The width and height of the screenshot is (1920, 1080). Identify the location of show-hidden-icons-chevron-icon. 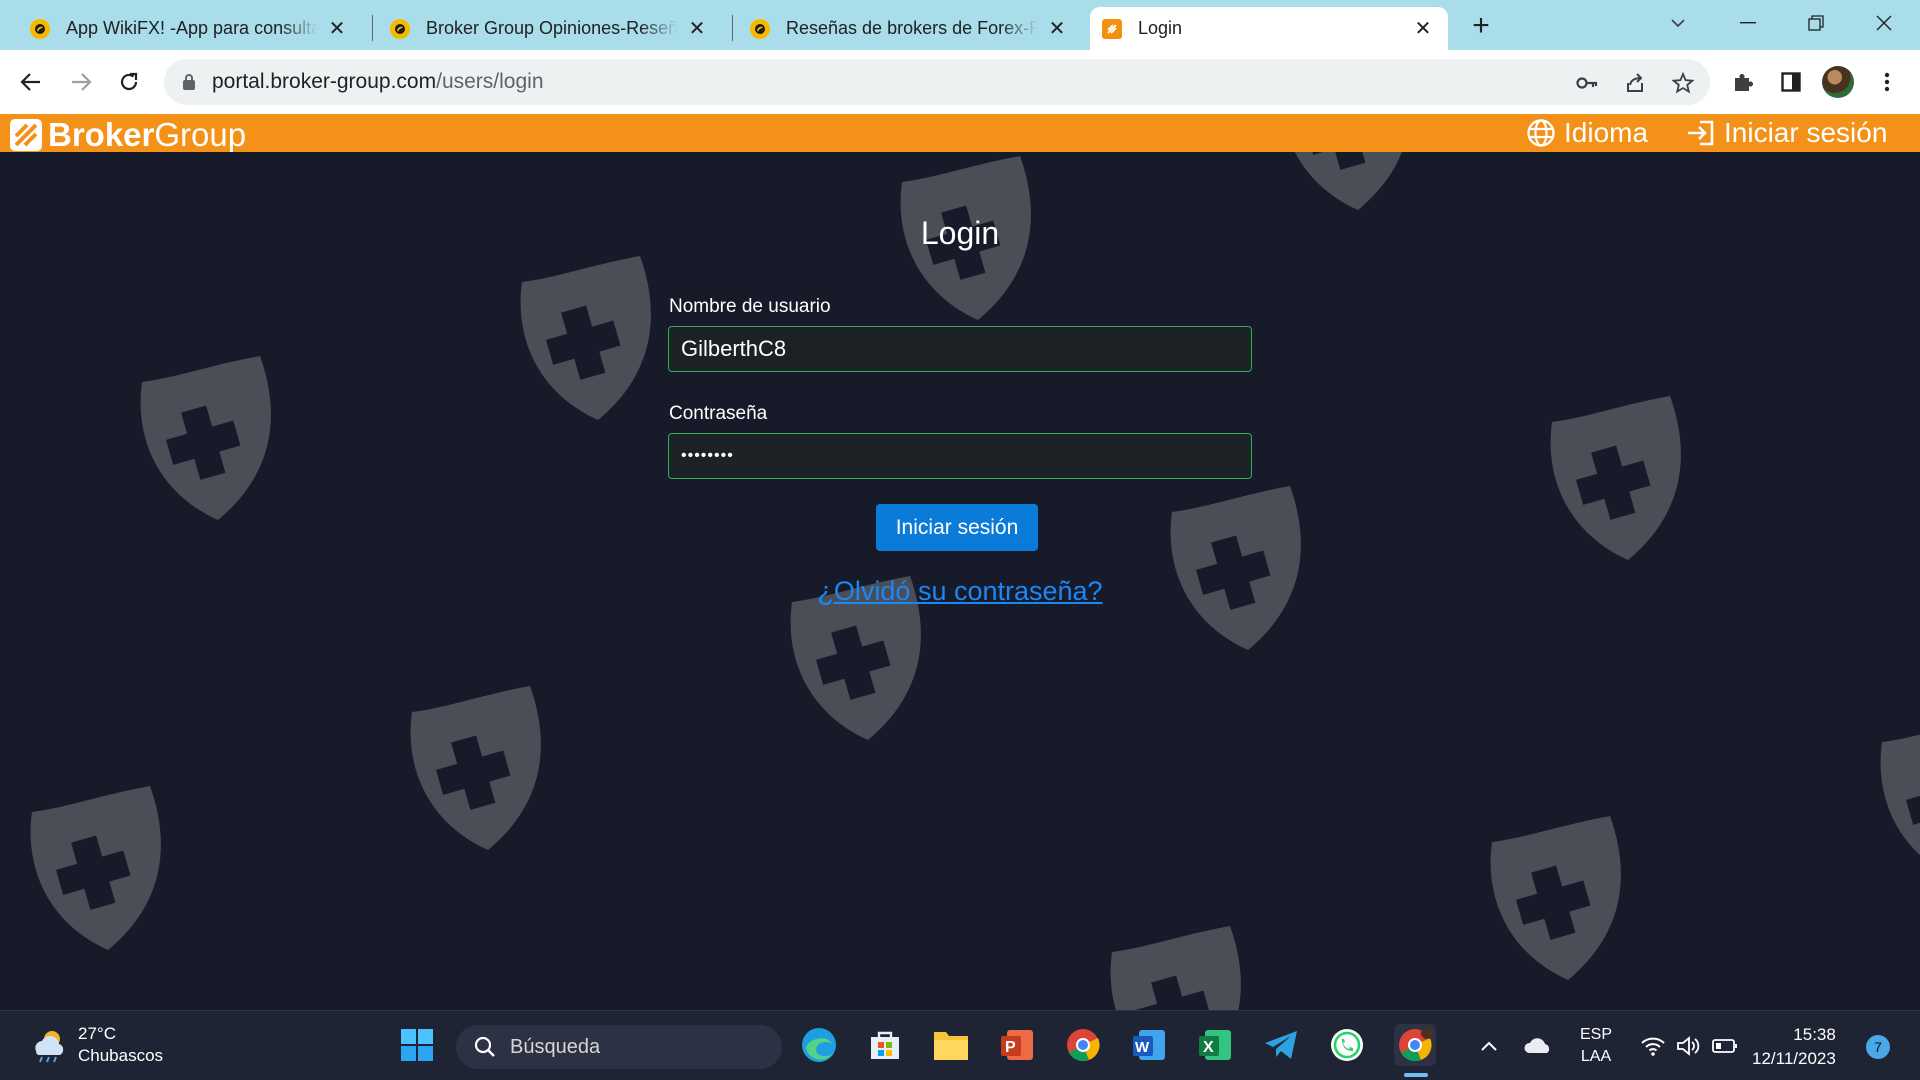
(1489, 1045).